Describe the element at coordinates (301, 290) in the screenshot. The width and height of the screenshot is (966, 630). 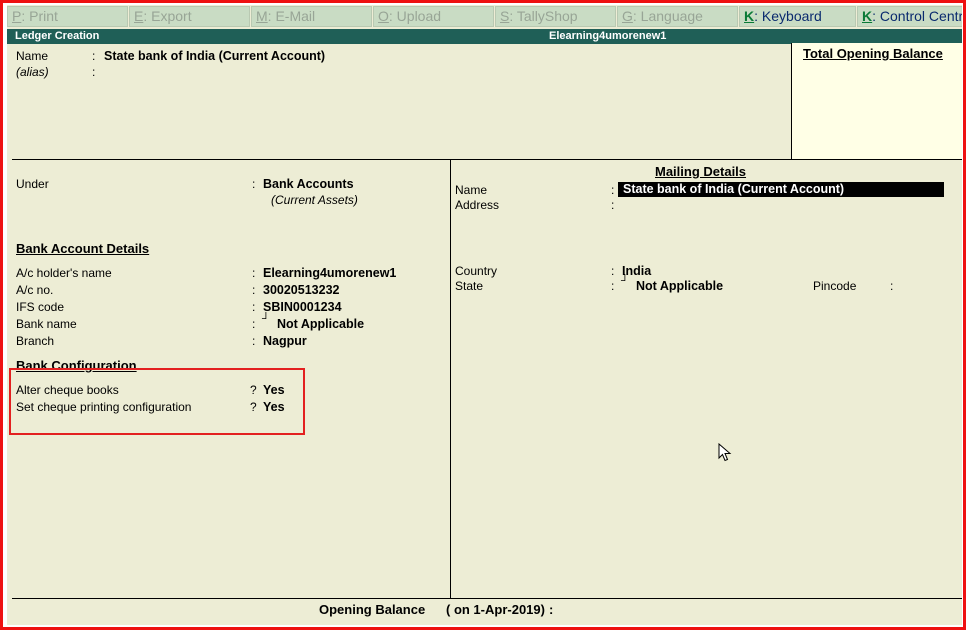
I see `bank-field-value: 30020513232` at that location.